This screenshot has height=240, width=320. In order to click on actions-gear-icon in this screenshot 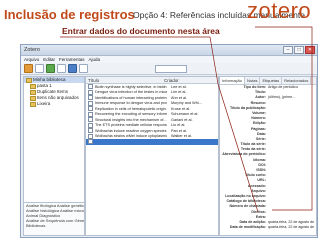, I will do `click(39, 68)`.